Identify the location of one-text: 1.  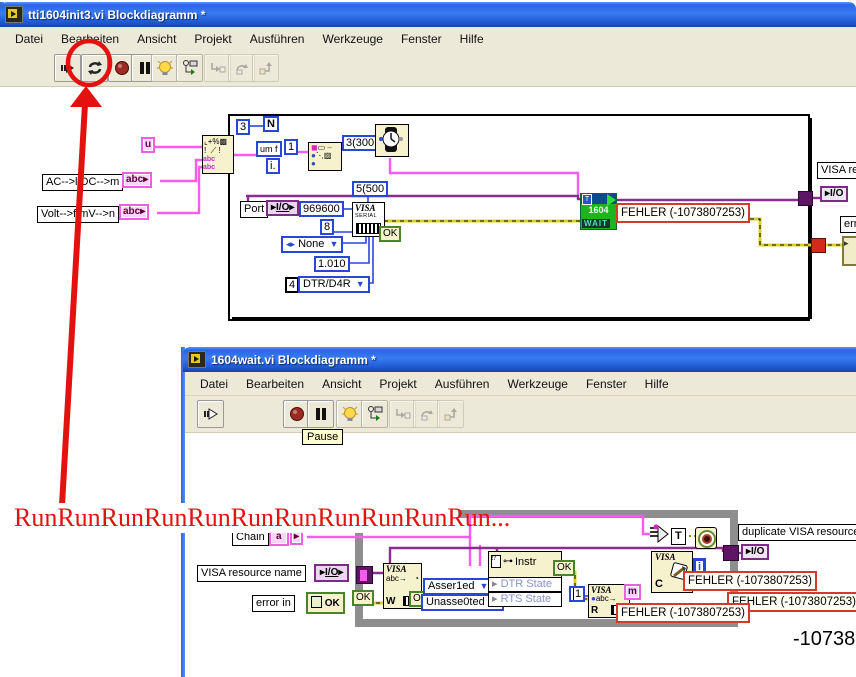
(578, 594).